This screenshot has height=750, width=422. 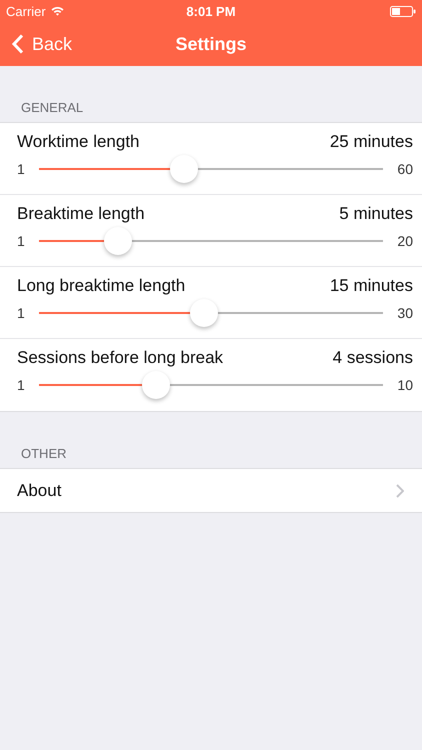 What do you see at coordinates (211, 490) in the screenshot?
I see `about-row: About` at bounding box center [211, 490].